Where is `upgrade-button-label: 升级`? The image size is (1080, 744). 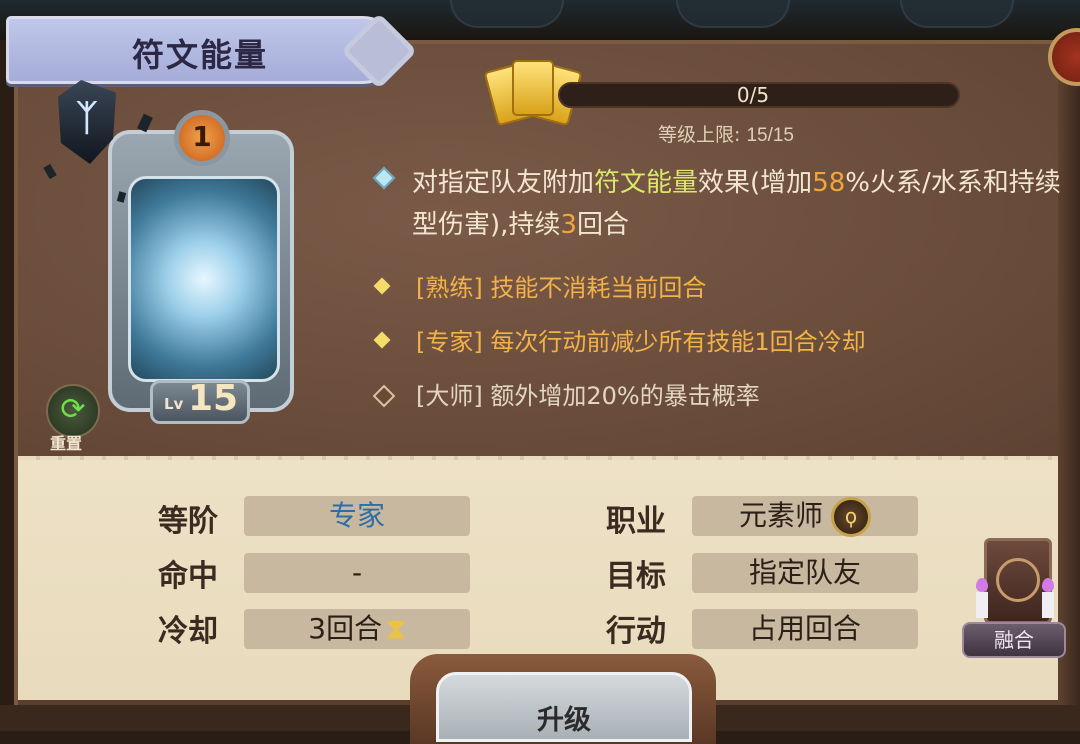 upgrade-button-label: 升级 is located at coordinates (564, 717).